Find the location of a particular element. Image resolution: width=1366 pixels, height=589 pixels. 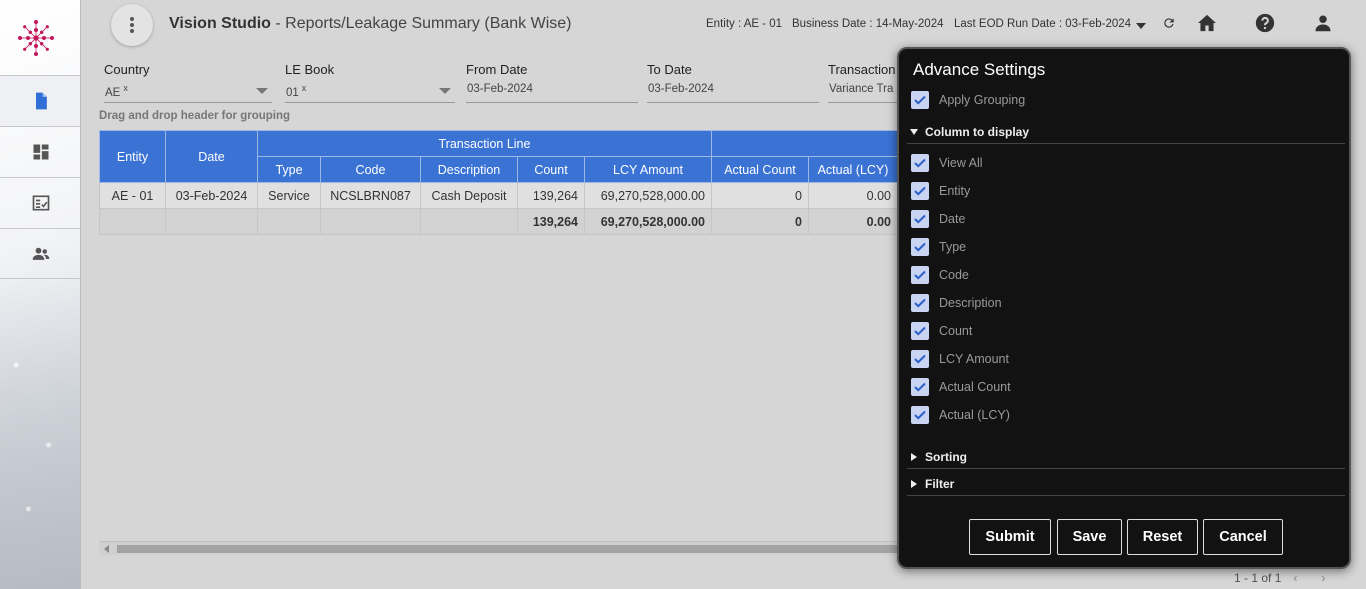

cell-type: Service is located at coordinates (289, 195).